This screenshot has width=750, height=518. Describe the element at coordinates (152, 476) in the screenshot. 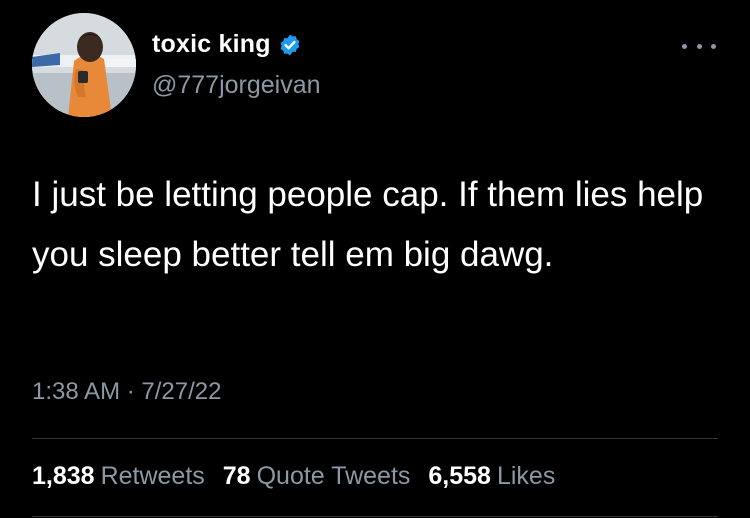

I see `retweets-label: Retweets` at that location.